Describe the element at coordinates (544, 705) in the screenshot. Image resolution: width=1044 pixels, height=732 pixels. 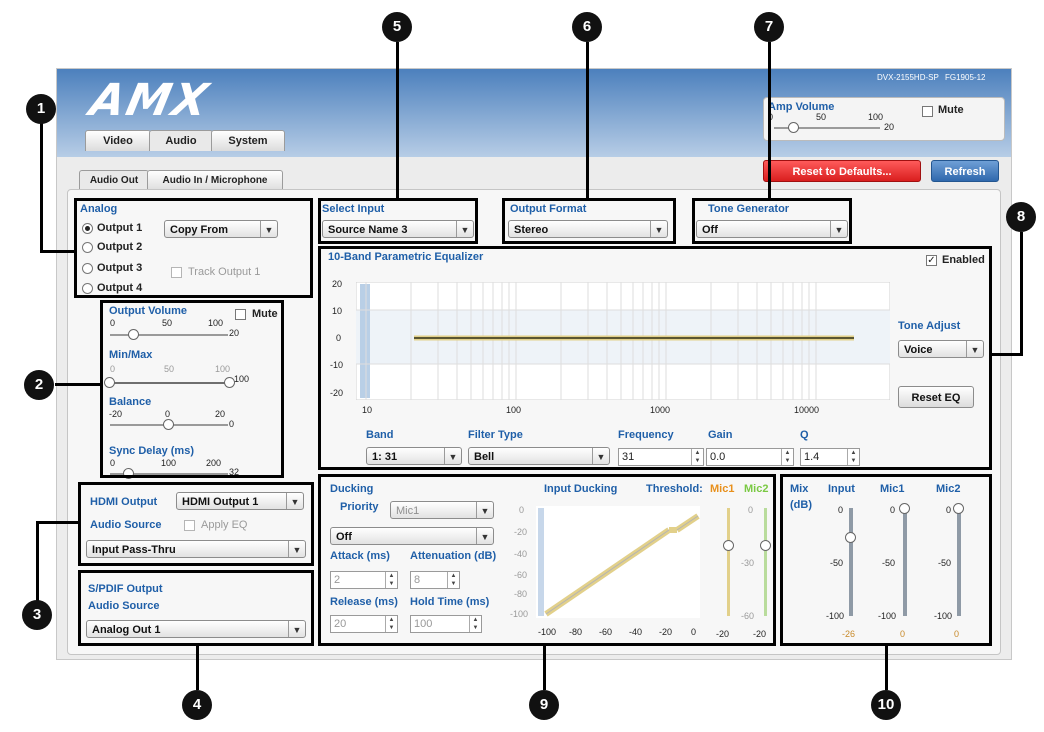
I see `callout-9: 9` at that location.